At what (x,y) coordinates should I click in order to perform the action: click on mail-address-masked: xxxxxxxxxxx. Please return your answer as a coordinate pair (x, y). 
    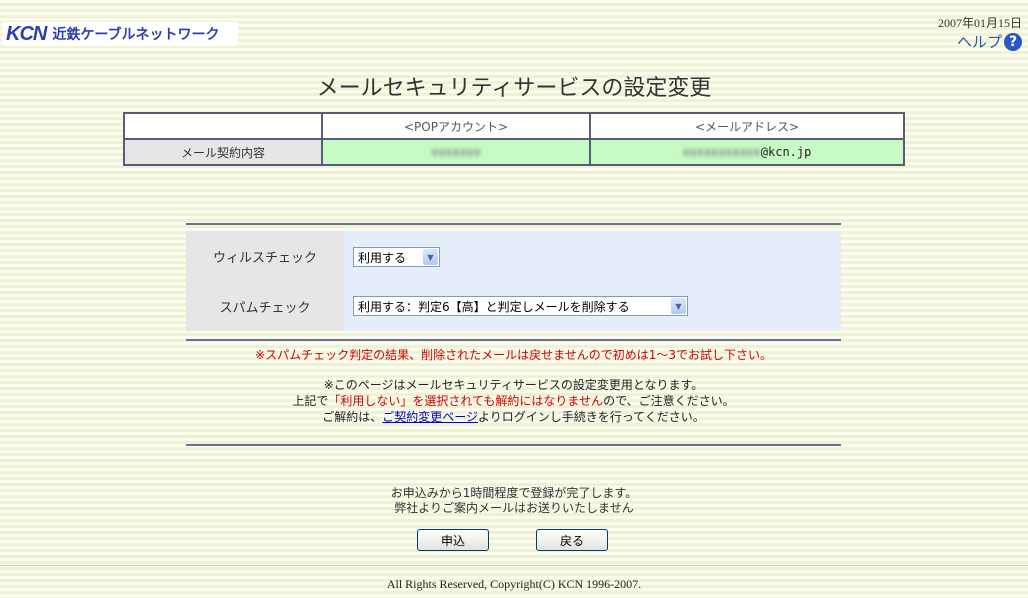
    Looking at the image, I should click on (721, 152).